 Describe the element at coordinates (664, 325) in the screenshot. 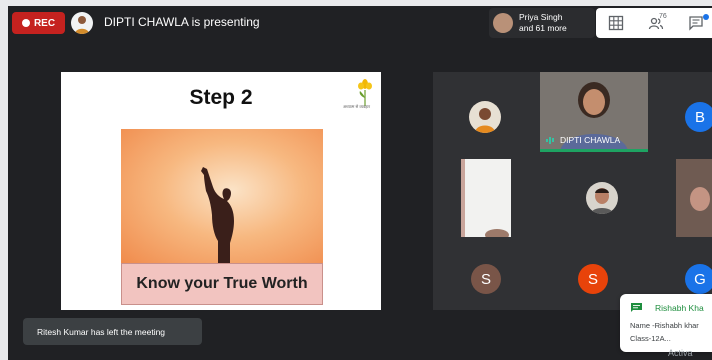

I see `chat-message-line: Name -Rishabh khar` at that location.